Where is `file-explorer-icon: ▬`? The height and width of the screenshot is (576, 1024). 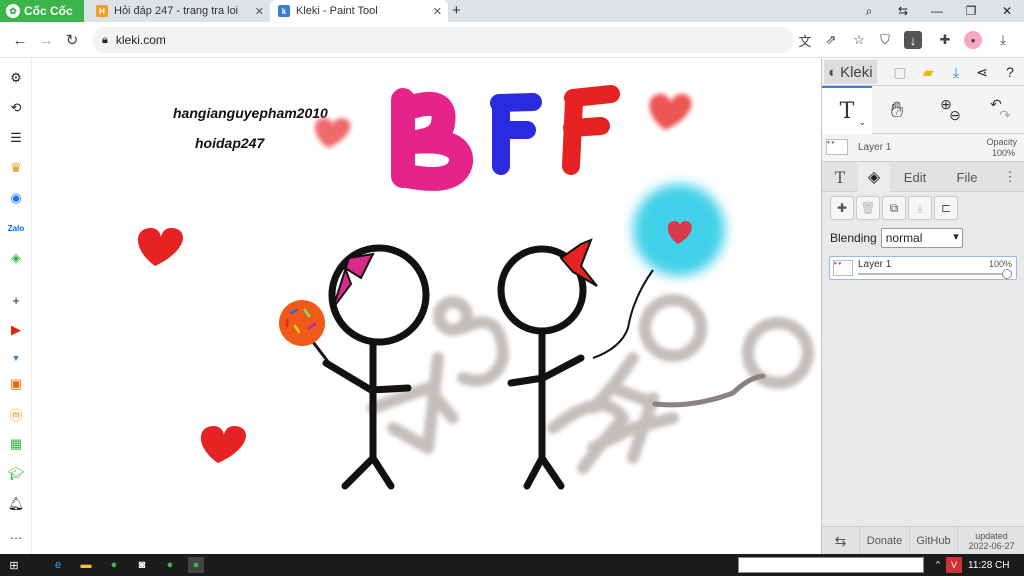
file-explorer-icon: ▬ is located at coordinates (86, 565).